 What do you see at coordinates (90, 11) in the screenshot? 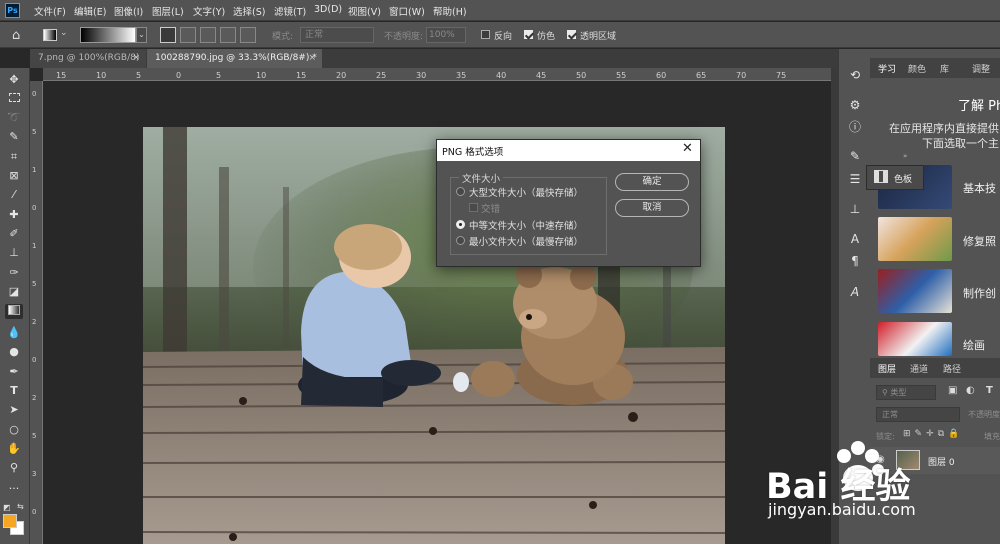
I see `menu-edit: 编辑(E)` at bounding box center [90, 11].